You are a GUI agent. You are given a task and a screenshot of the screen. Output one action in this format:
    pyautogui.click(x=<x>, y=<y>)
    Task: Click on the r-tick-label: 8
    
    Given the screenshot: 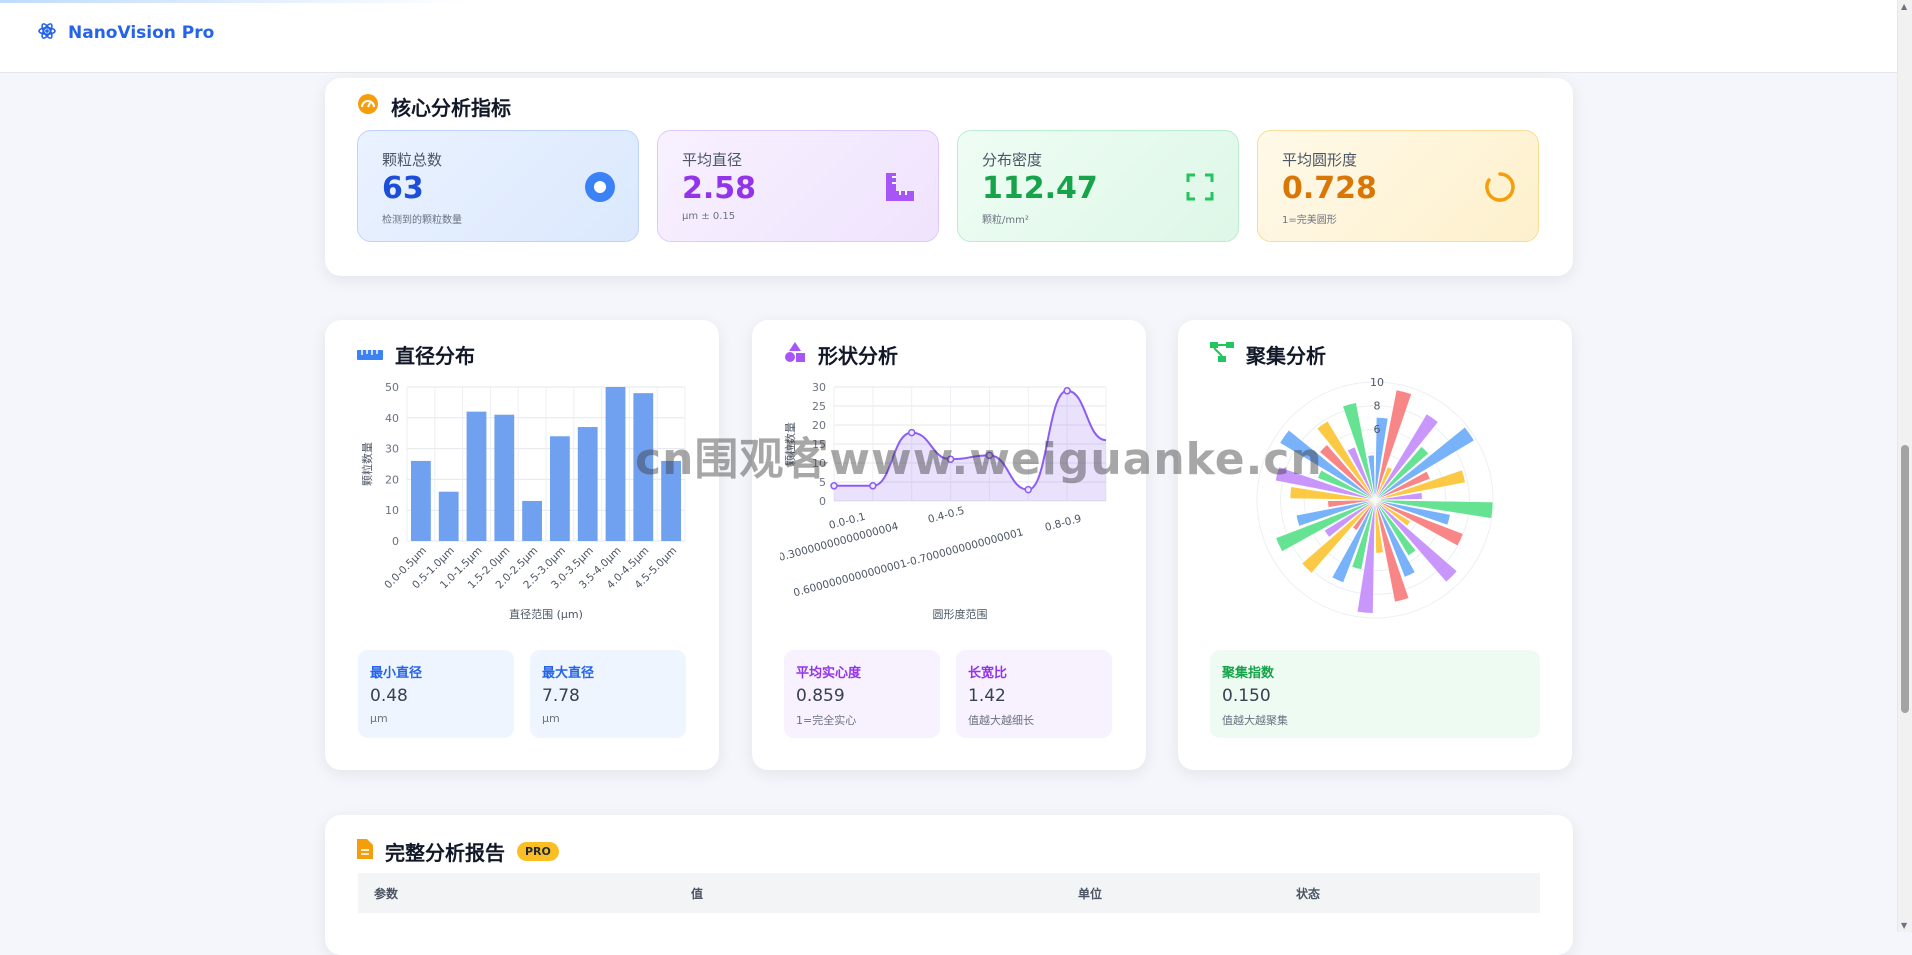 What is the action you would take?
    pyautogui.click(x=1377, y=406)
    